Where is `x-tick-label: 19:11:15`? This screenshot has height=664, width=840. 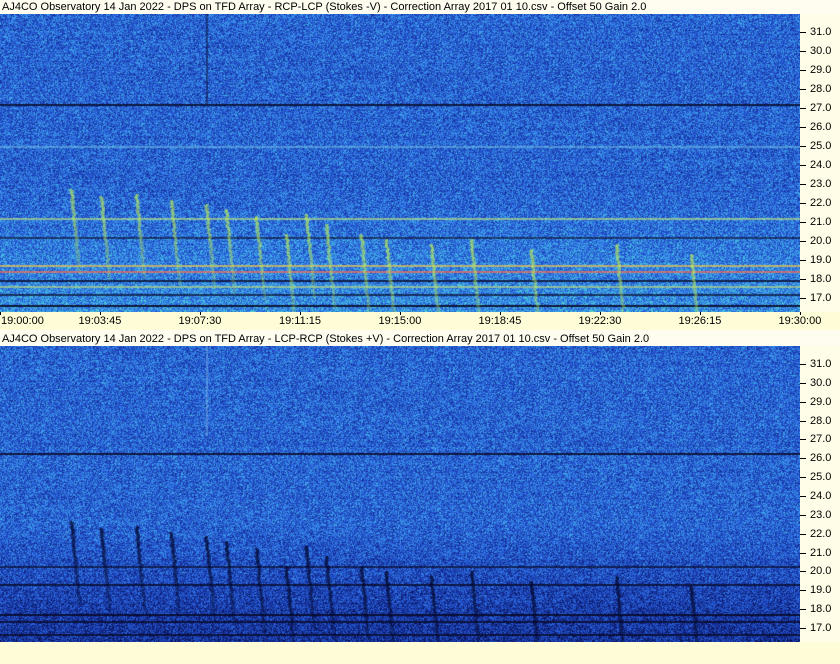 x-tick-label: 19:11:15 is located at coordinates (300, 321).